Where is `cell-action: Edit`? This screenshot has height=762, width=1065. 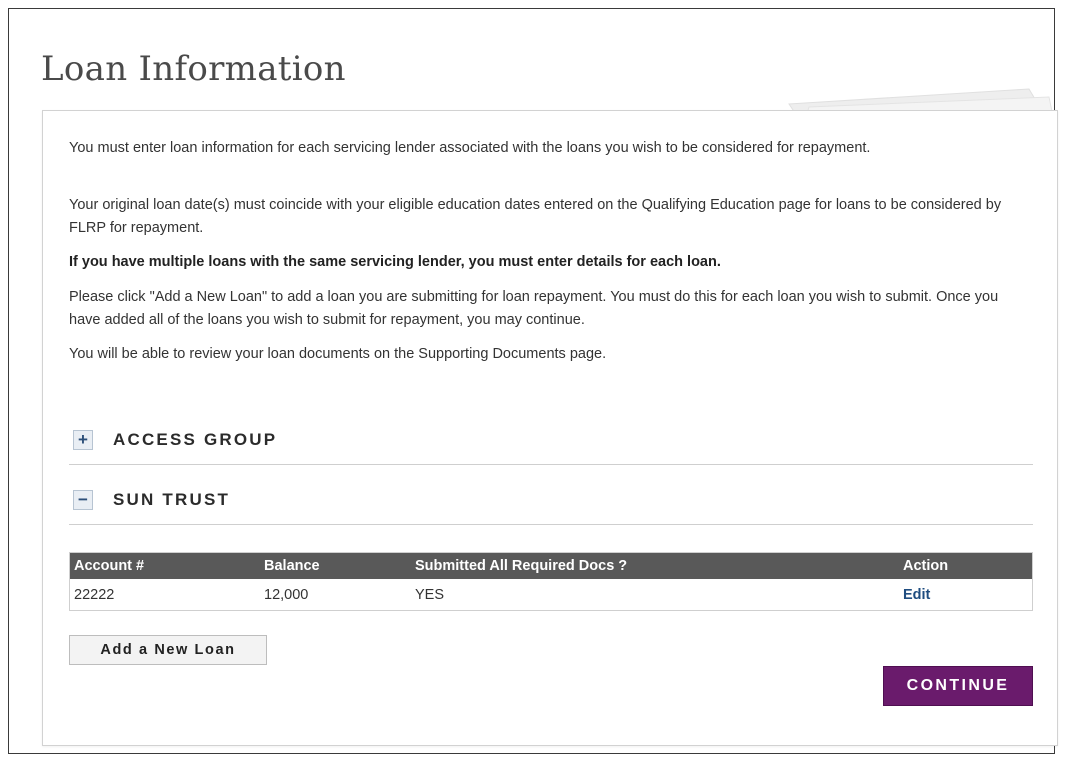
cell-action: Edit is located at coordinates (966, 595).